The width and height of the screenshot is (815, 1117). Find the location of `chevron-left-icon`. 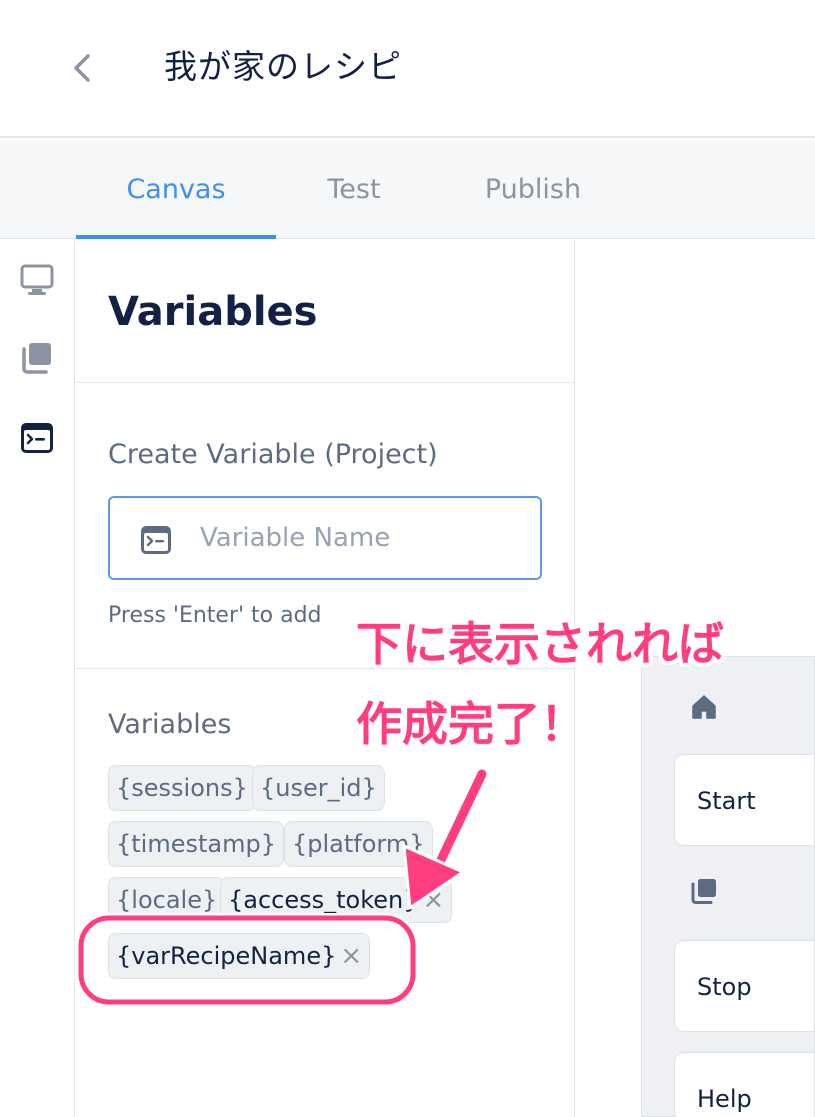

chevron-left-icon is located at coordinates (82, 68).